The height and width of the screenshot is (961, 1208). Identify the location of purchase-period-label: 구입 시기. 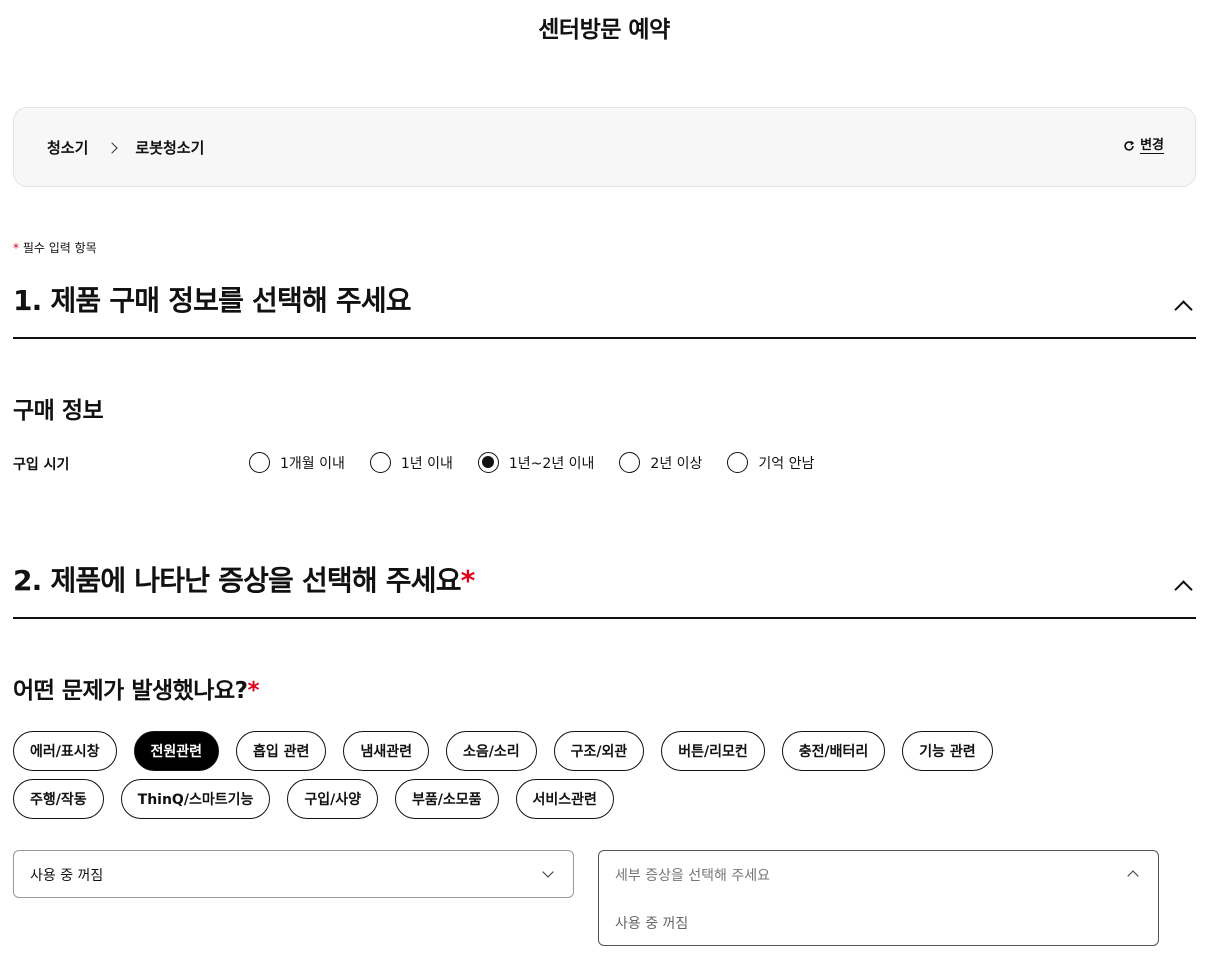
(41, 465).